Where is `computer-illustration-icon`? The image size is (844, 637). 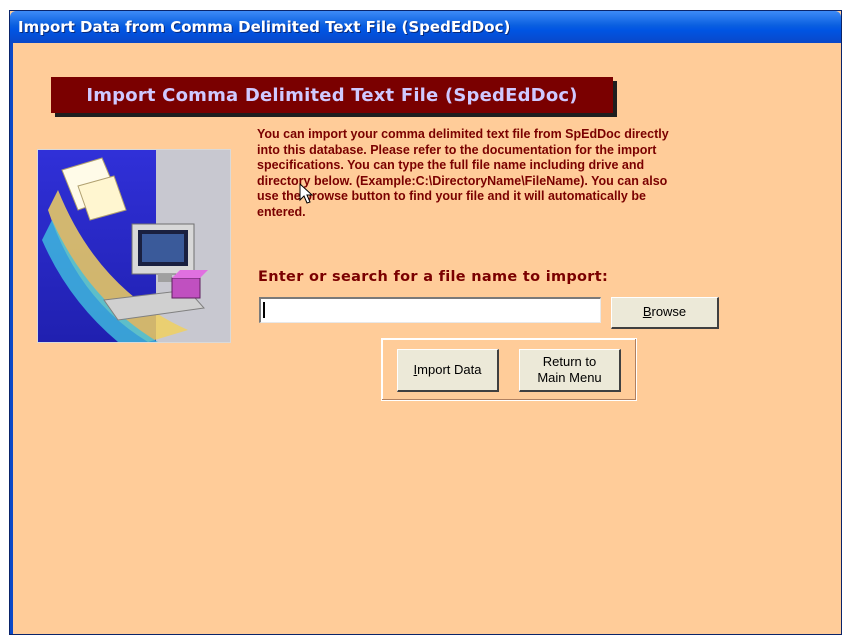 computer-illustration-icon is located at coordinates (134, 246).